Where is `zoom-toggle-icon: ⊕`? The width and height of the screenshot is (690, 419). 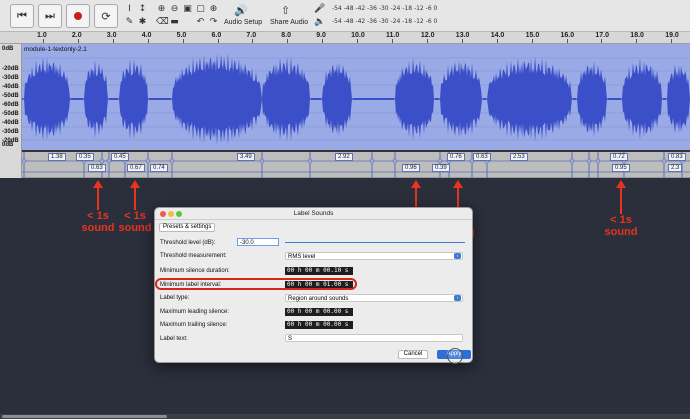 zoom-toggle-icon: ⊕ is located at coordinates (213, 9).